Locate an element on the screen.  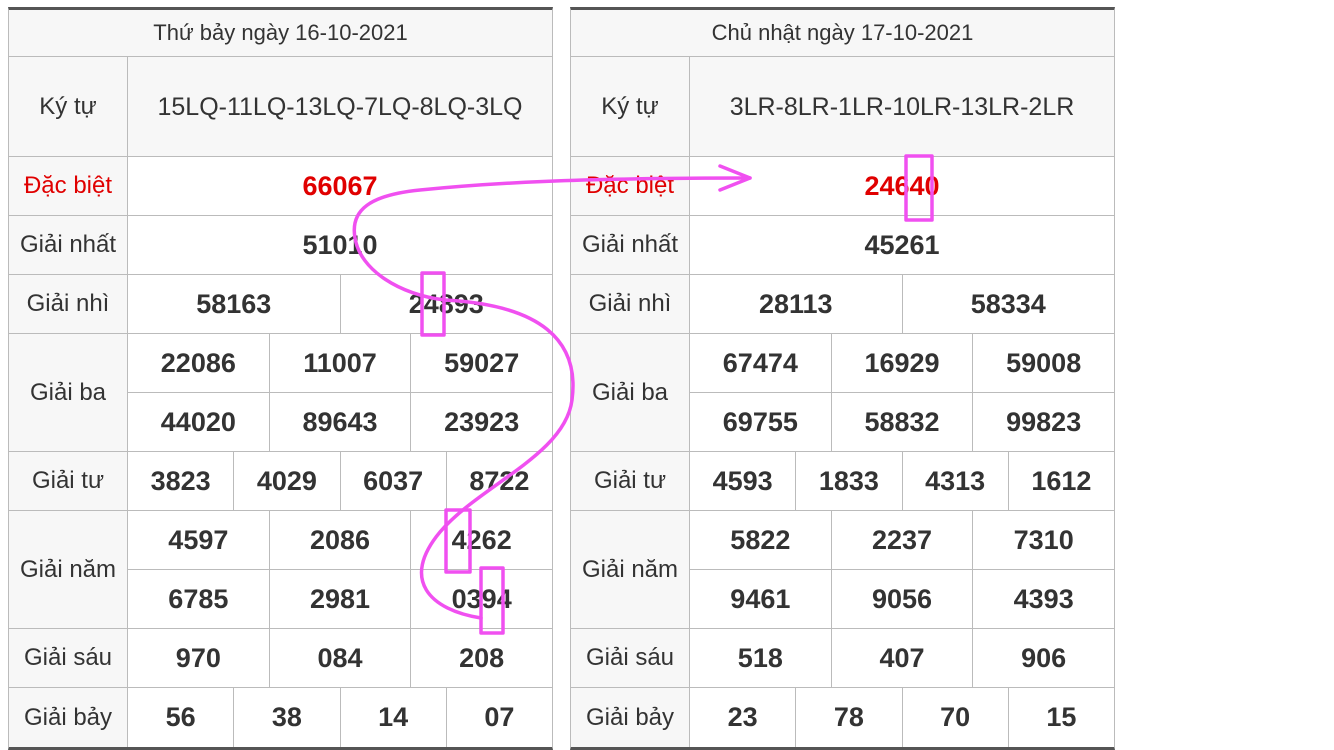
giai-nhi-value: 24893 is located at coordinates (446, 304).